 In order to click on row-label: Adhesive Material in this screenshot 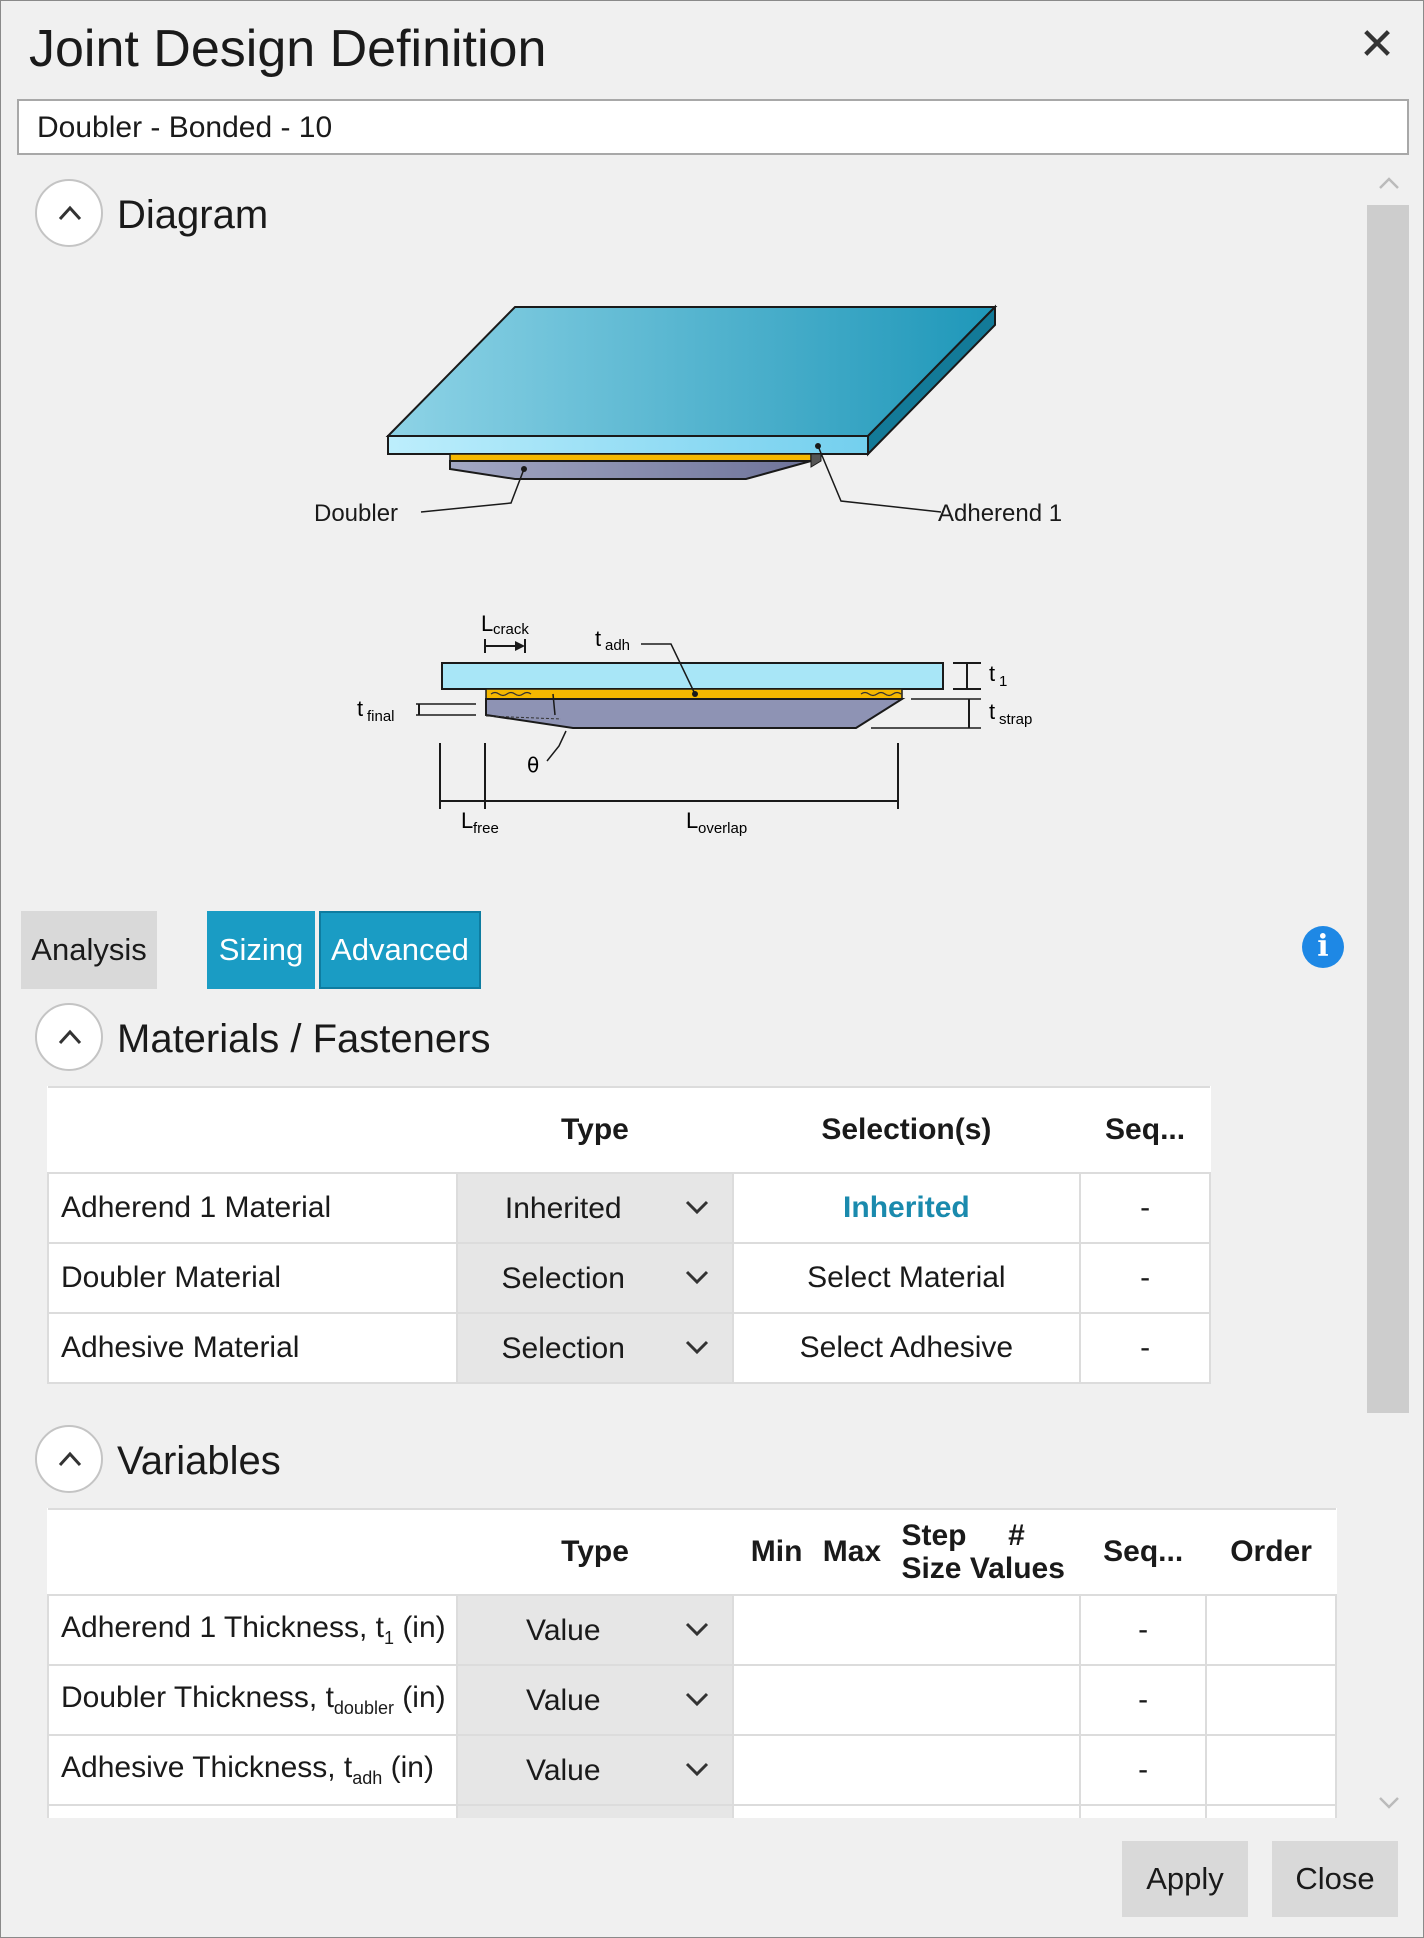, I will do `click(252, 1348)`.